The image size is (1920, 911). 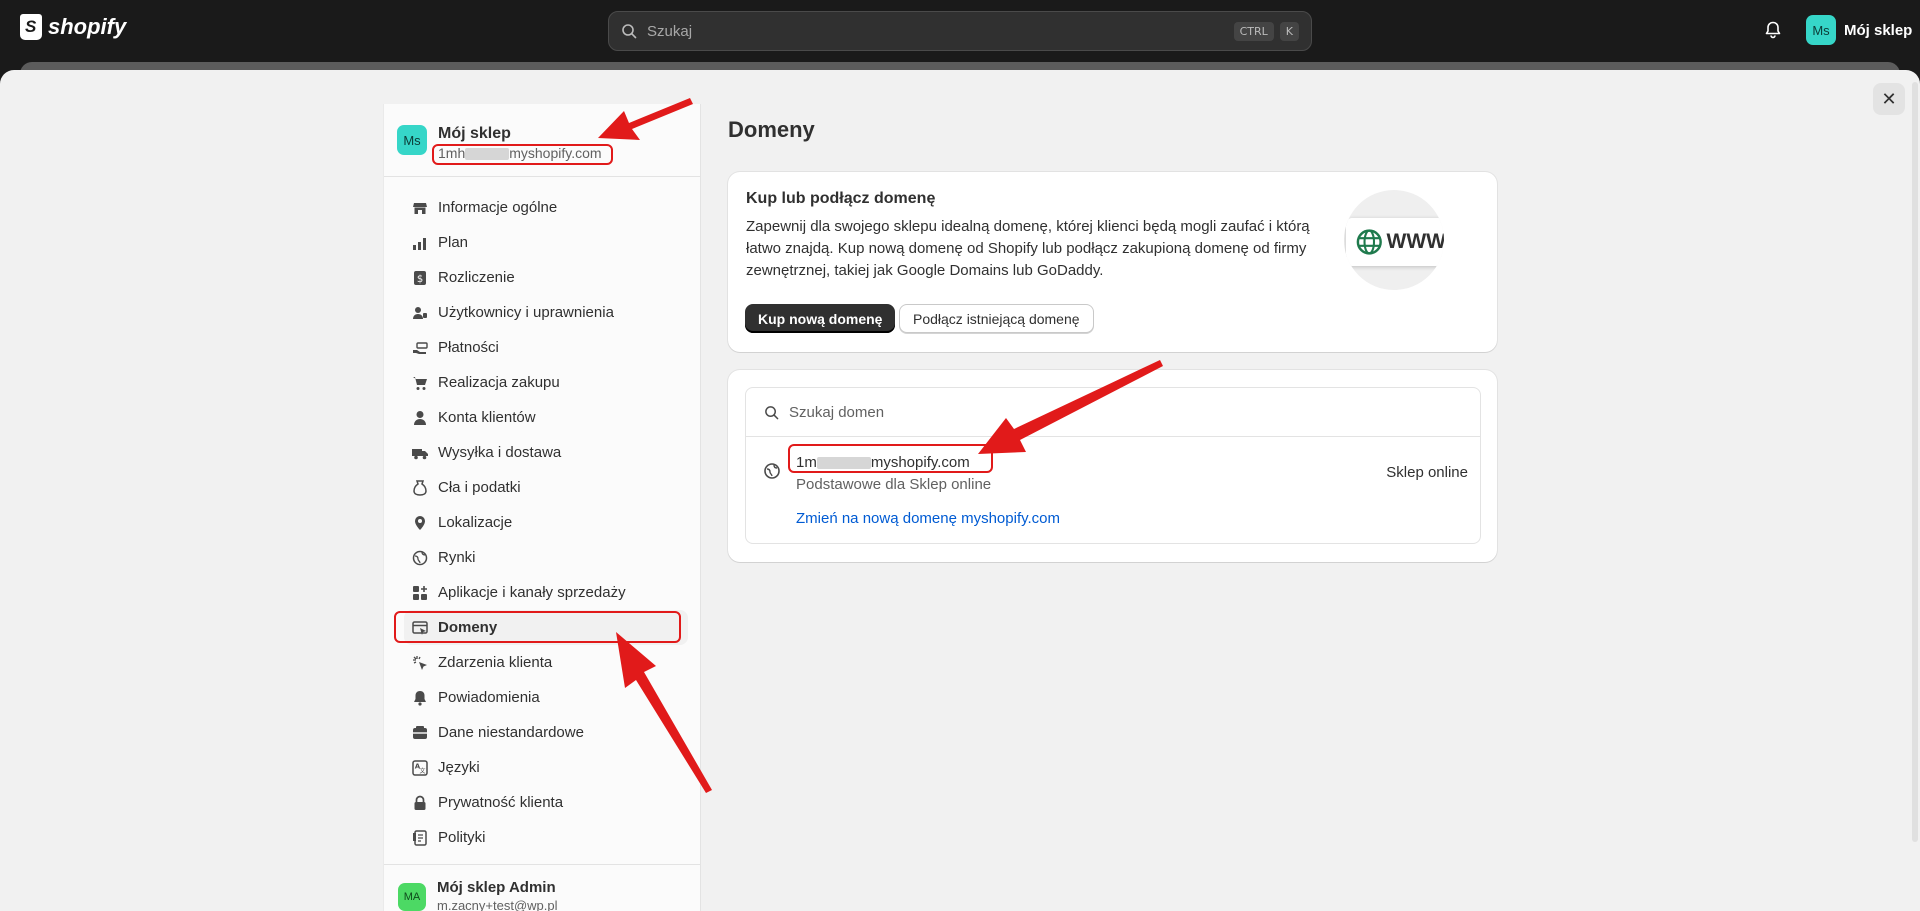 I want to click on sidebar-item-label: Realizacja zakupu, so click(x=499, y=382).